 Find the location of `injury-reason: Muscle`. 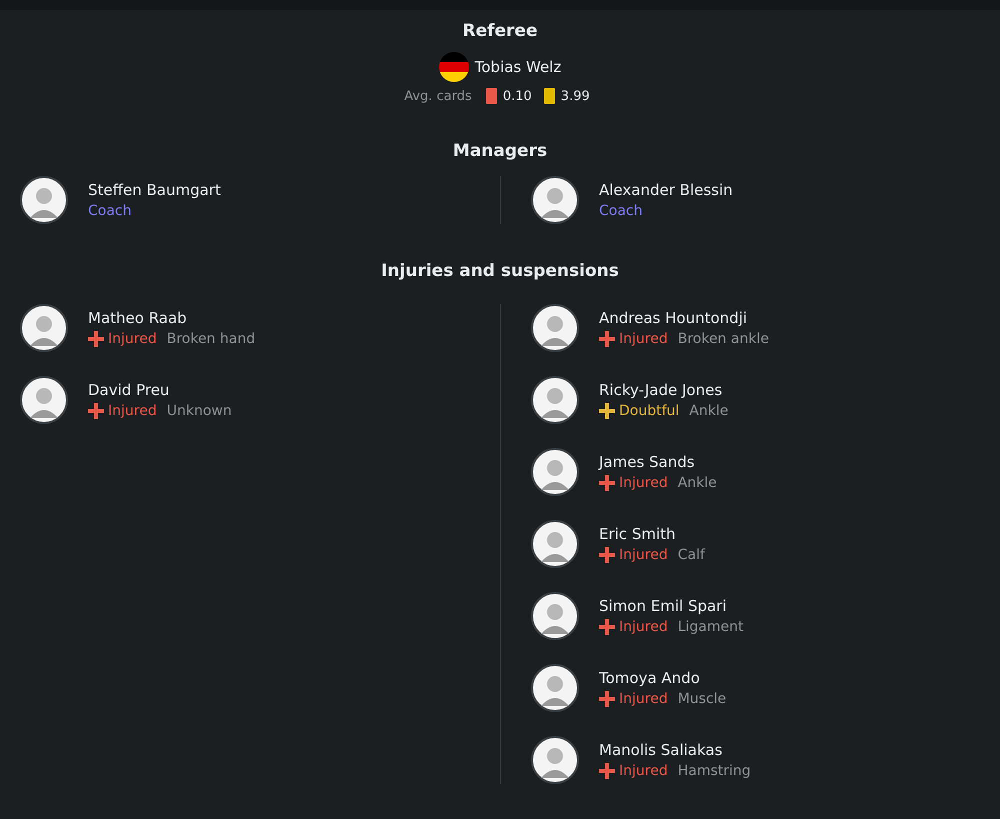

injury-reason: Muscle is located at coordinates (702, 699).